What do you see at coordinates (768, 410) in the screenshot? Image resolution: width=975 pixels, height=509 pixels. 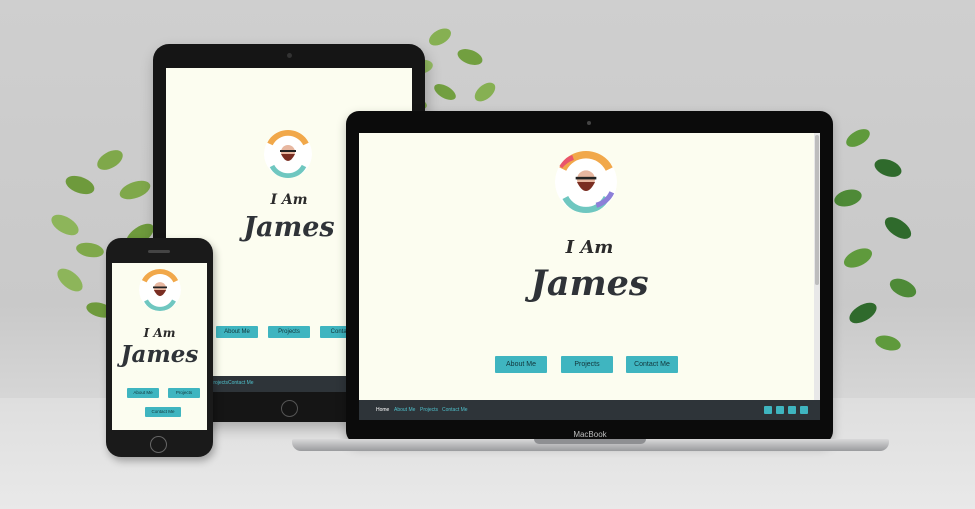 I see `github-icon` at bounding box center [768, 410].